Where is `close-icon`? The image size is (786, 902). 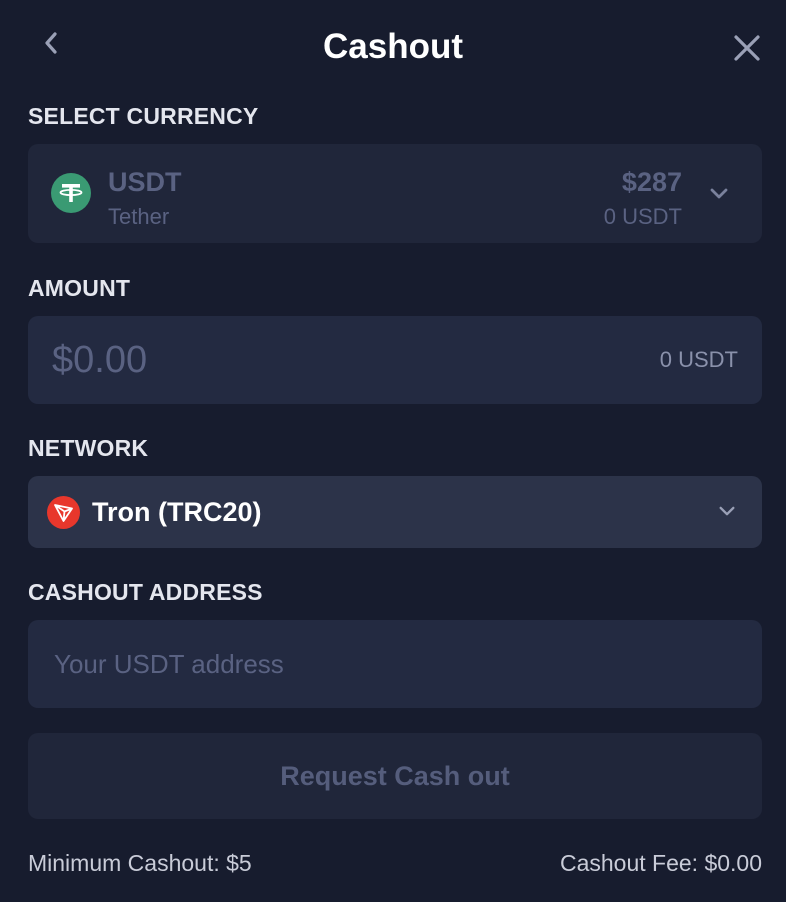 close-icon is located at coordinates (747, 48).